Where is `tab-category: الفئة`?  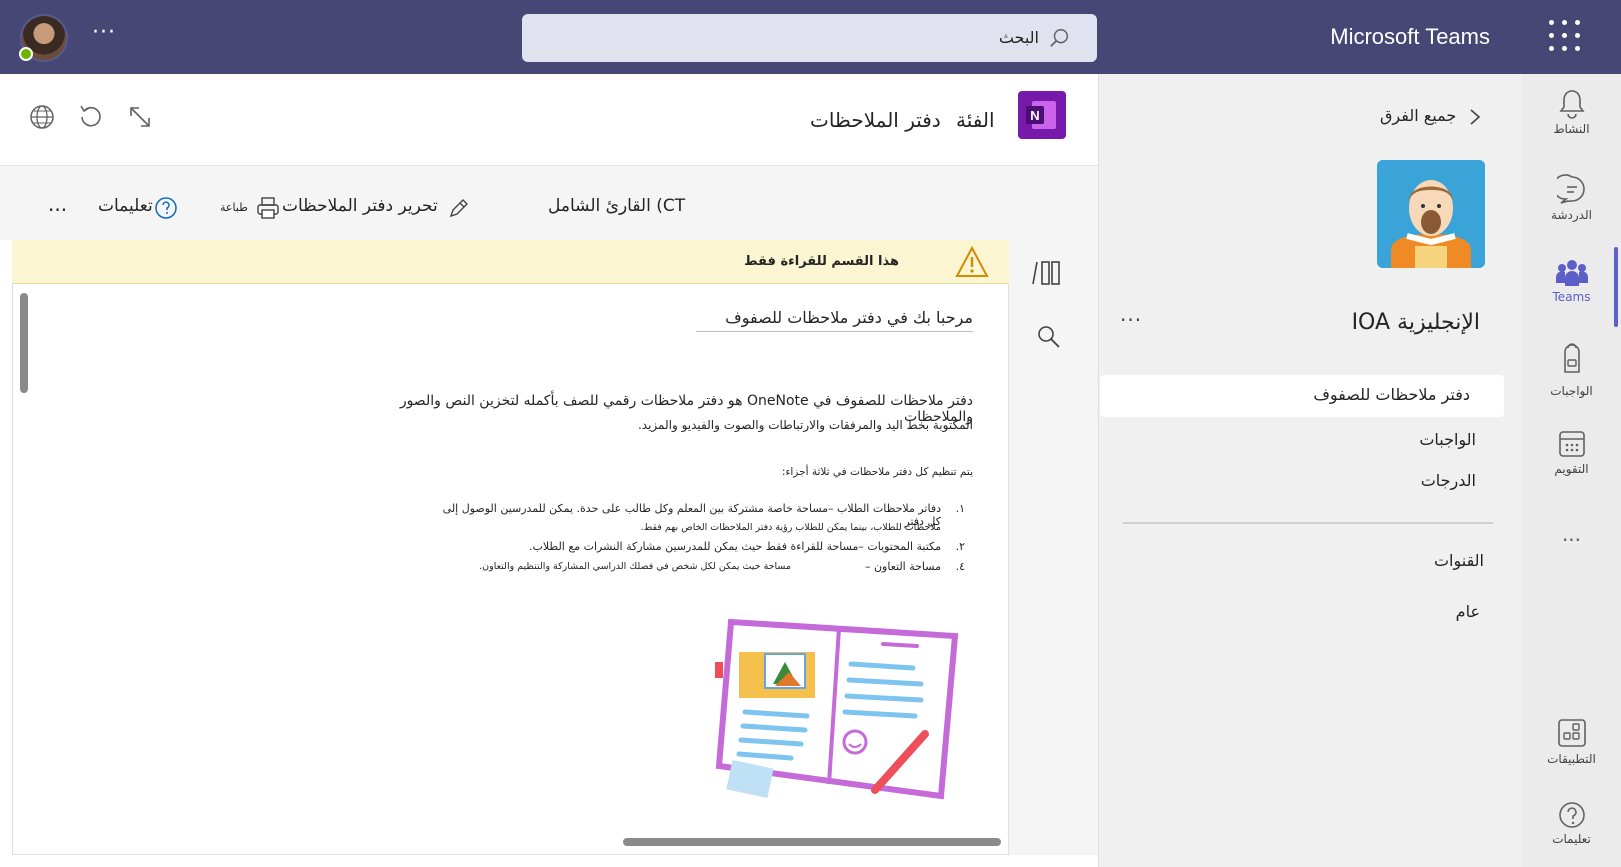
tab-category: الفئة is located at coordinates (975, 120).